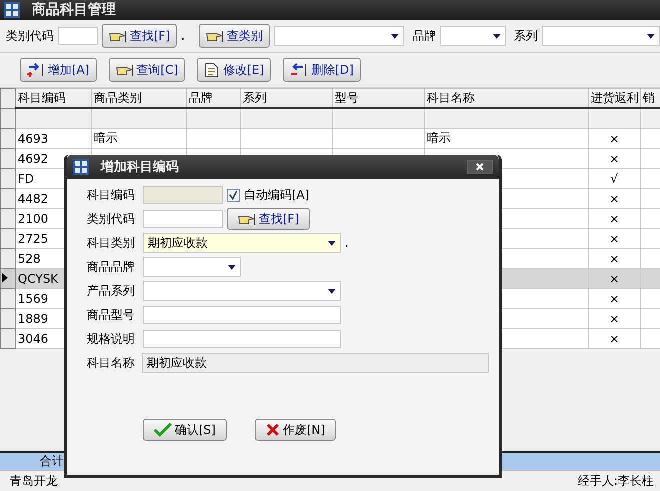 The width and height of the screenshot is (660, 491). Describe the element at coordinates (242, 243) in the screenshot. I see `dropdown: 期初应收款` at that location.